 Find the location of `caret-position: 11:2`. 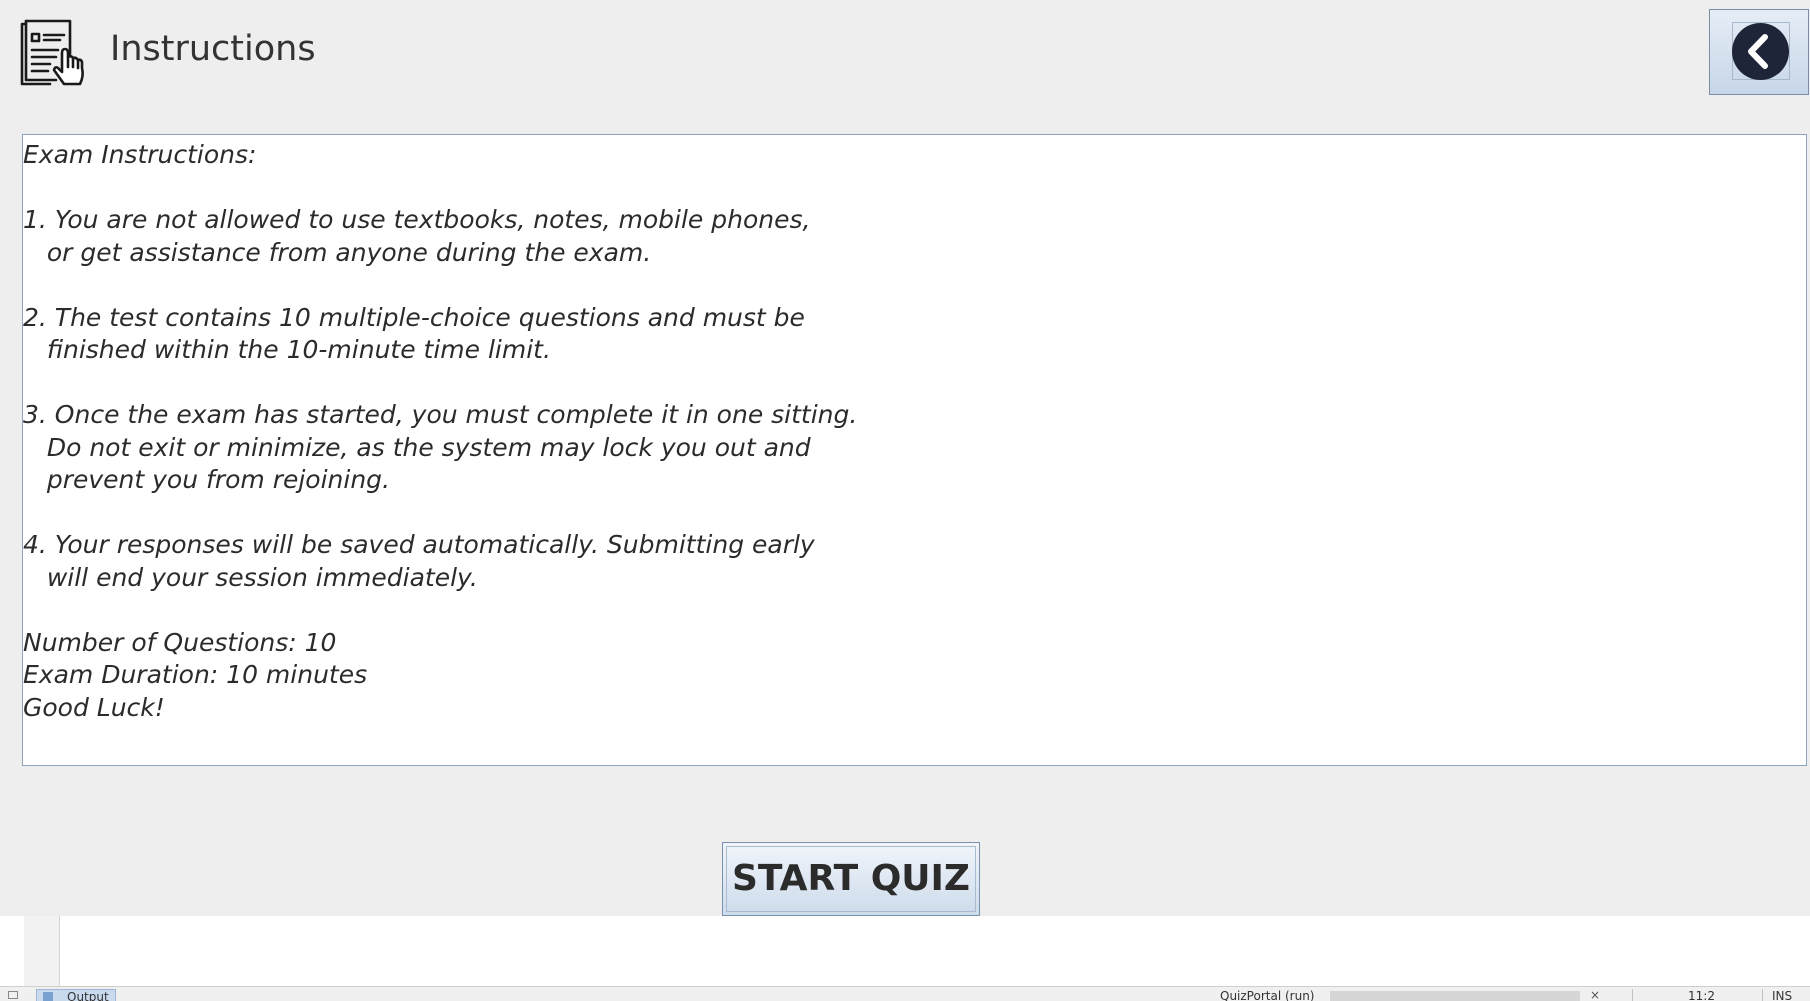

caret-position: 11:2 is located at coordinates (1701, 995).